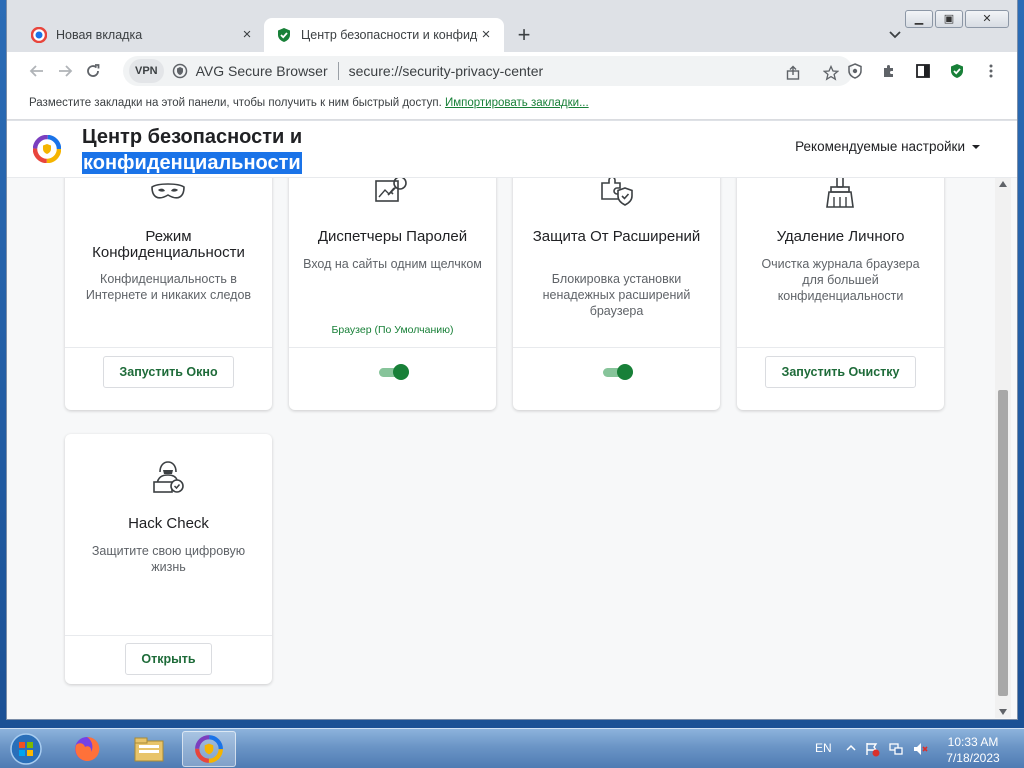  Describe the element at coordinates (1003, 712) in the screenshot. I see `scroll-down-arrow-icon` at that location.